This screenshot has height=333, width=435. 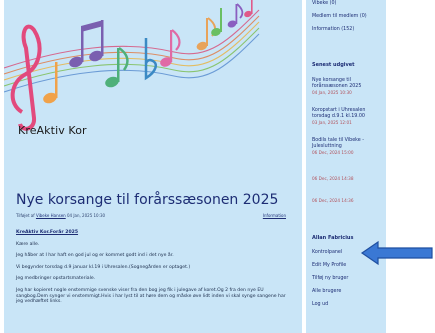 What do you see at coordinates (28, 244) in the screenshot?
I see `post-paragraph: Kære alle.` at bounding box center [28, 244].